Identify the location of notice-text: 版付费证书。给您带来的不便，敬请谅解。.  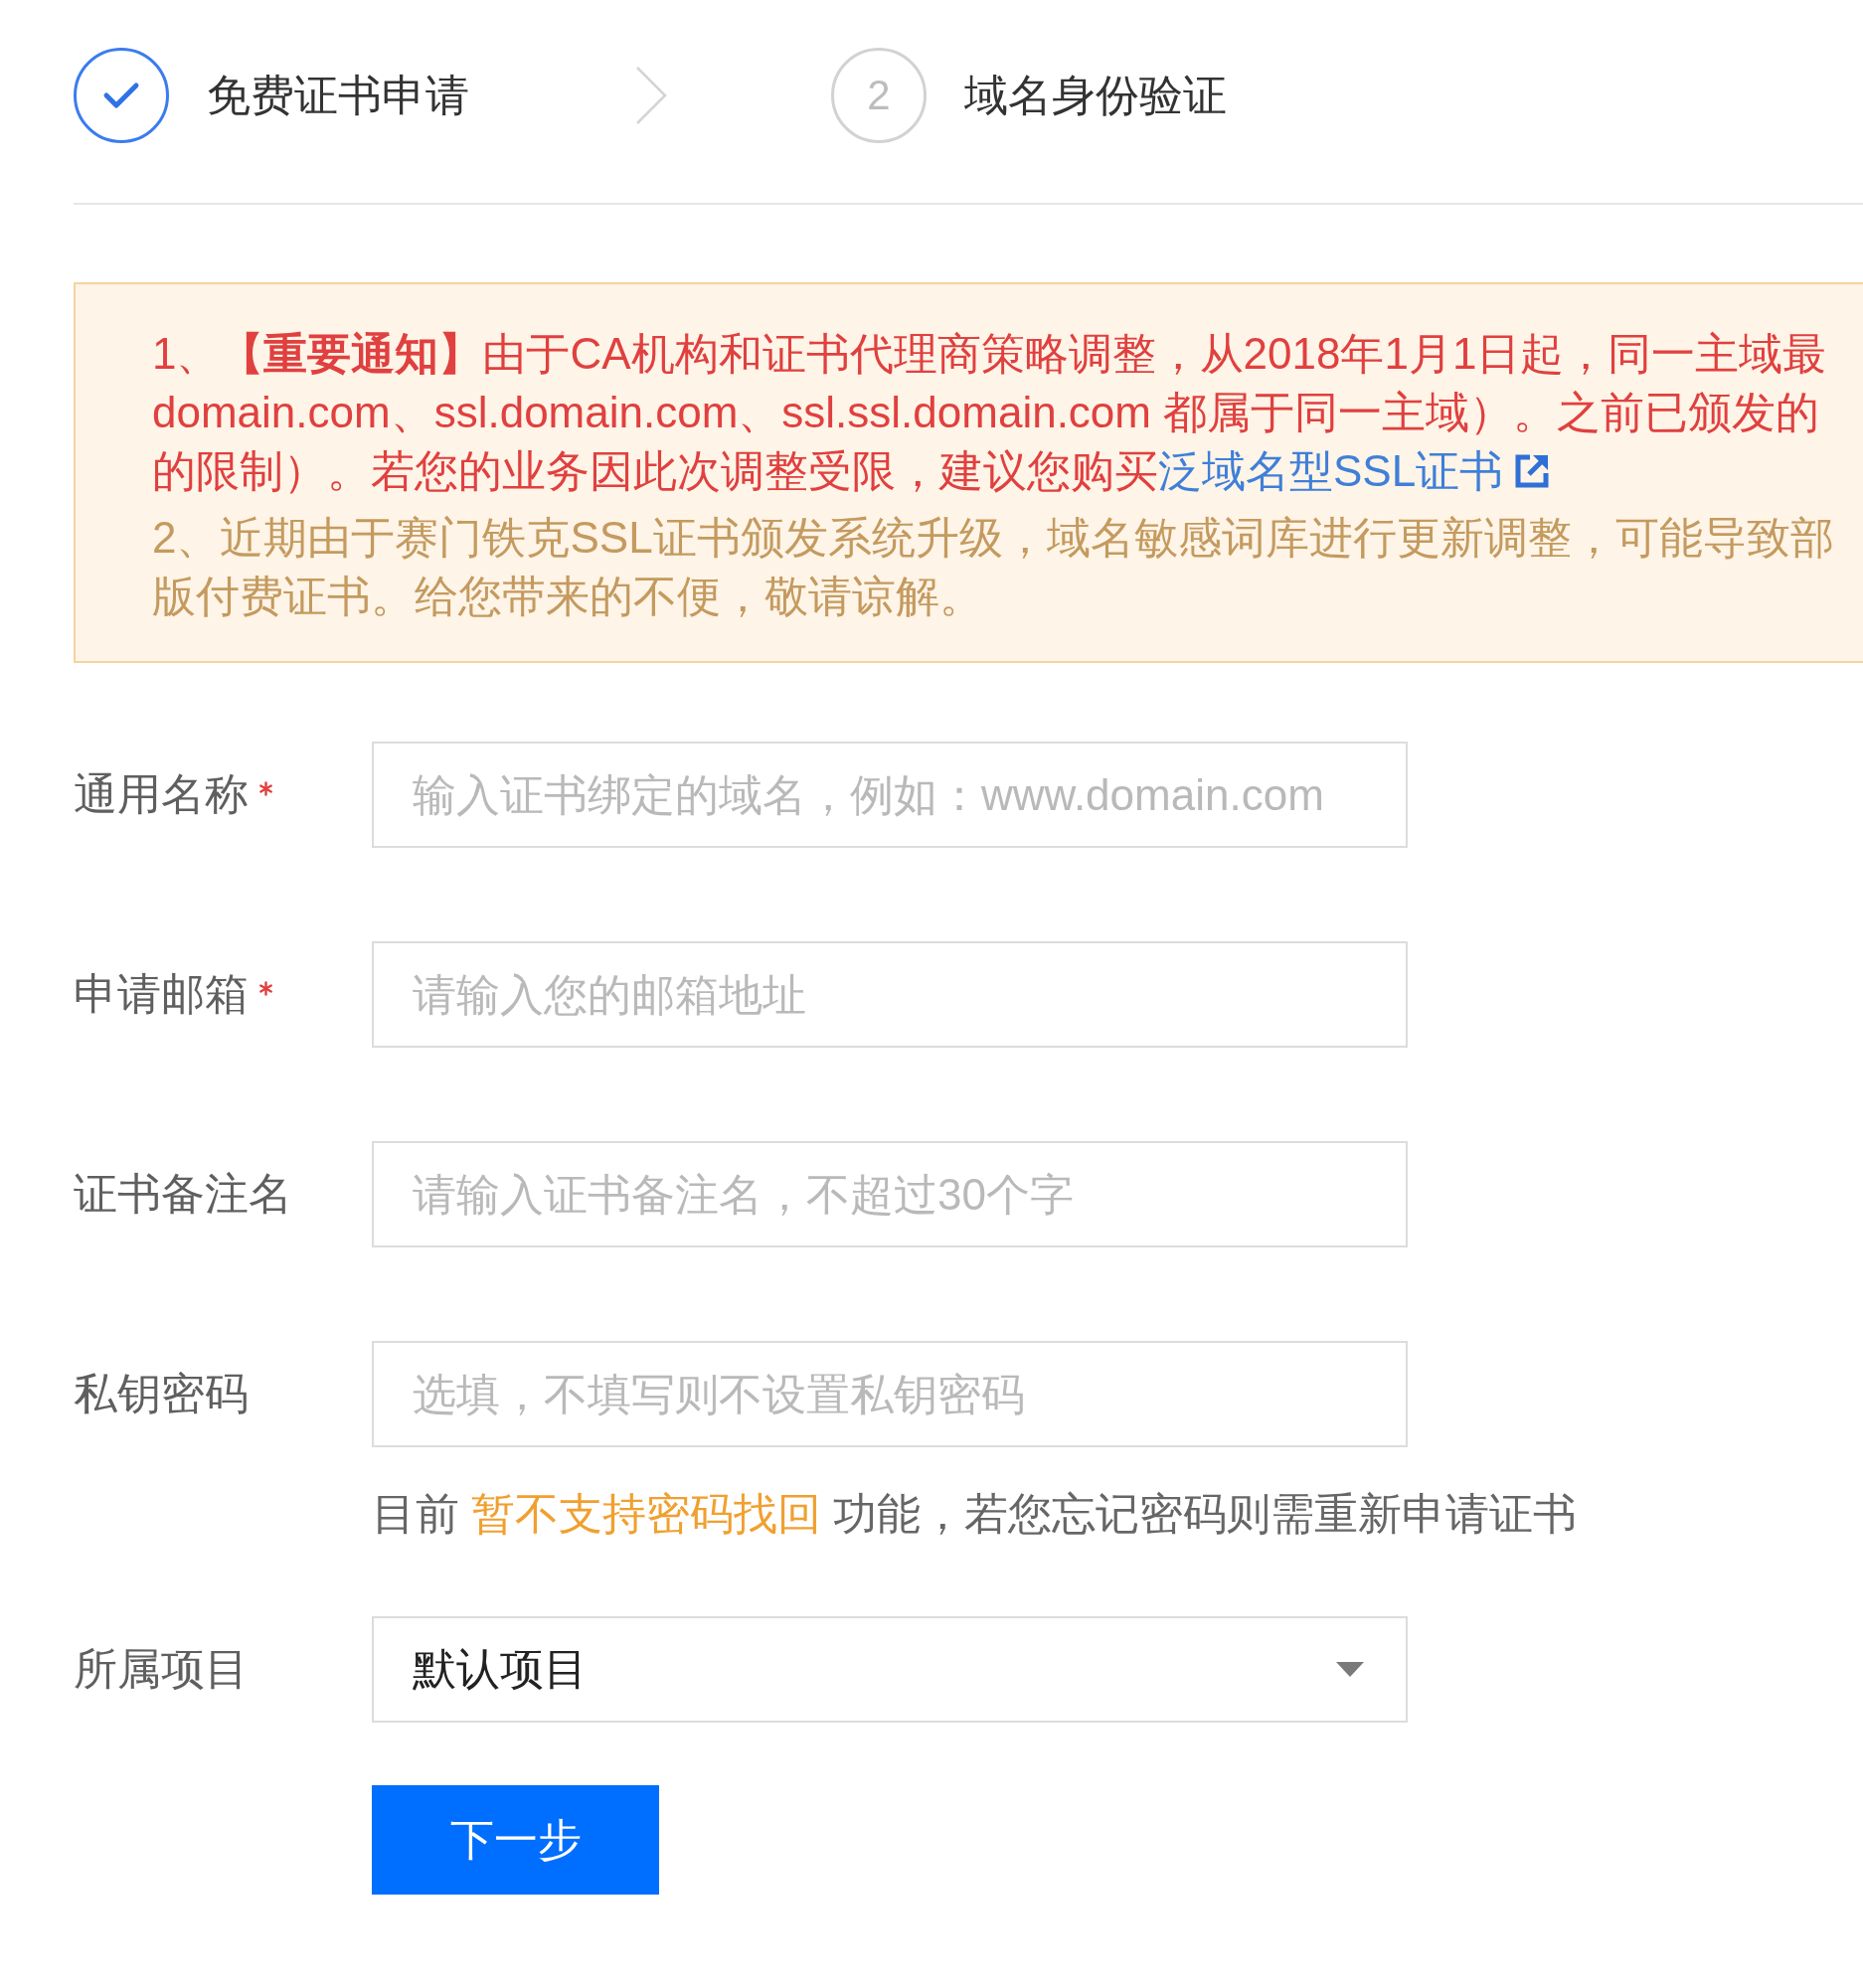
(568, 596).